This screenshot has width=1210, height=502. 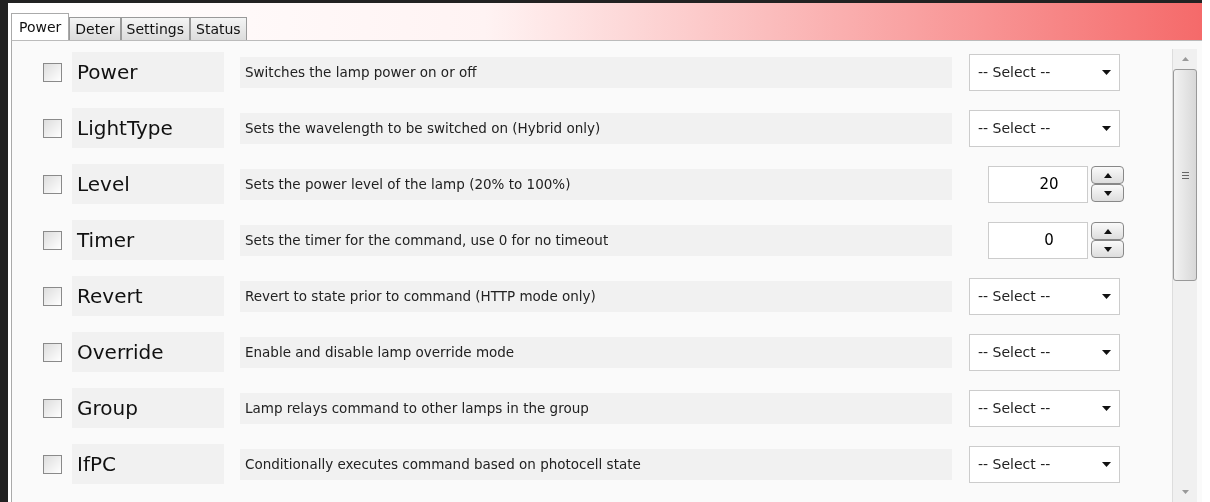 What do you see at coordinates (1038, 240) in the screenshot?
I see `number-field: 0` at bounding box center [1038, 240].